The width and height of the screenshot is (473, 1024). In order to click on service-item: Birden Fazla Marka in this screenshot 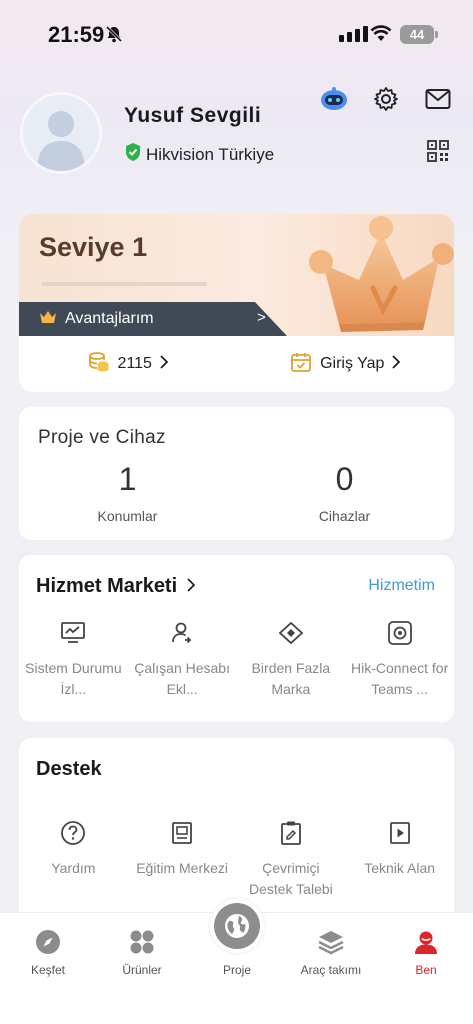, I will do `click(291, 659)`.